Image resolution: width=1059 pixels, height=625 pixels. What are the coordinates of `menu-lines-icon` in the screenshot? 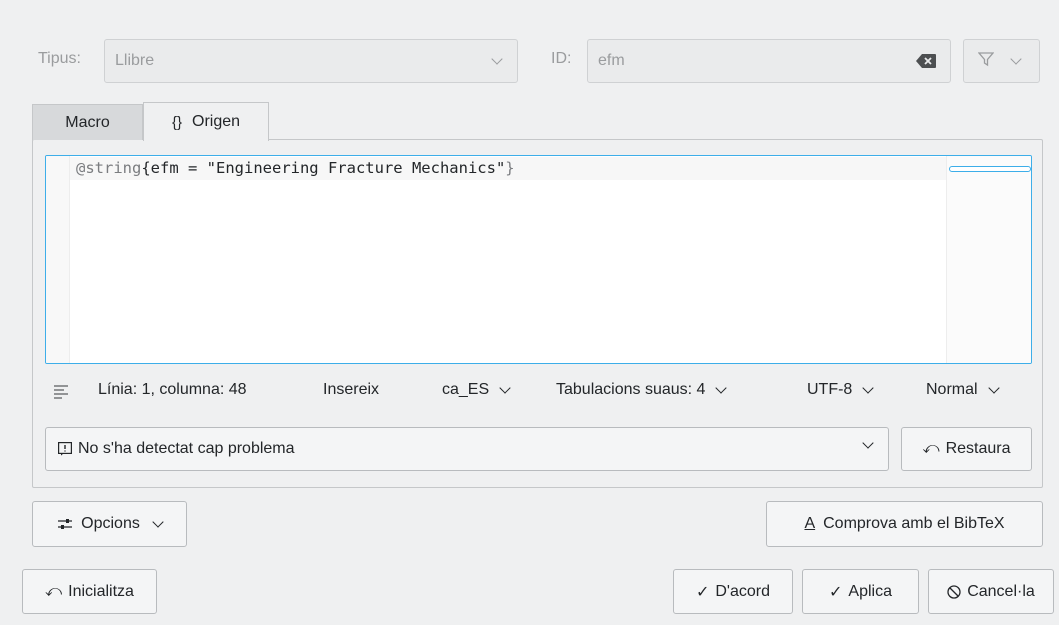 It's located at (61, 394).